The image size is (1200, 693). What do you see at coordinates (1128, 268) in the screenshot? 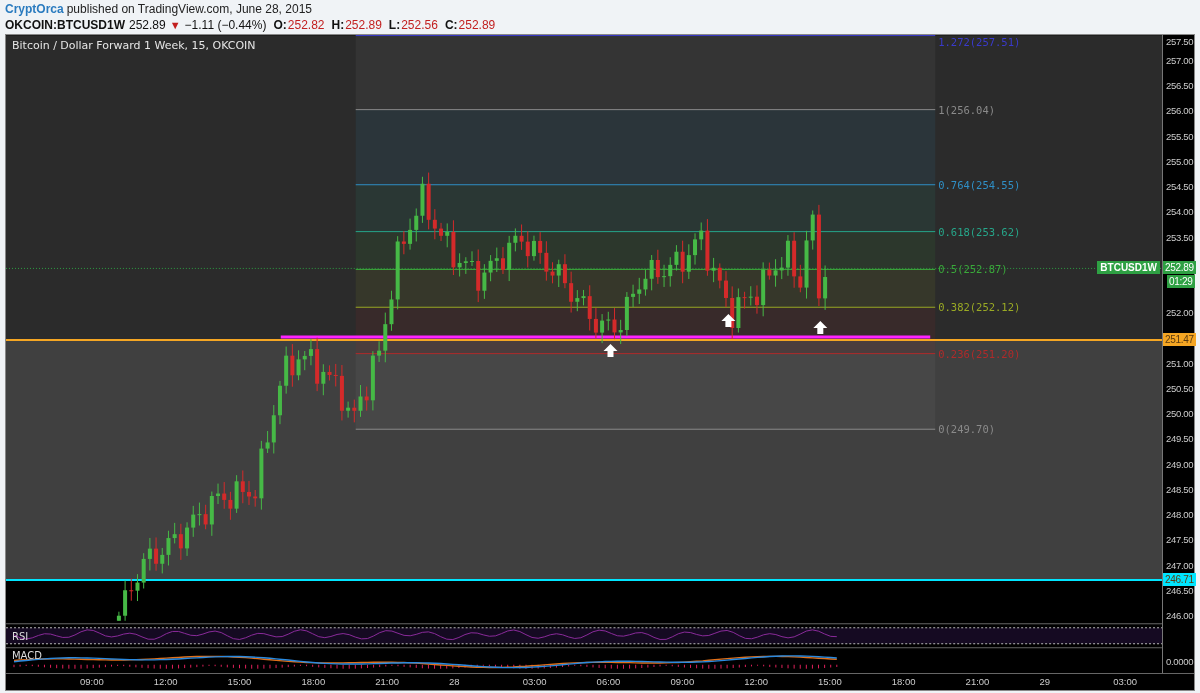
I see `series-label: BTCUSD1W` at bounding box center [1128, 268].